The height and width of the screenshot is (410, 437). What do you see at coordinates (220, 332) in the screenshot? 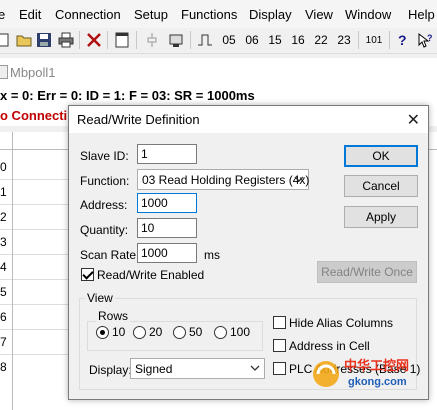
I see `rows-100-radio` at bounding box center [220, 332].